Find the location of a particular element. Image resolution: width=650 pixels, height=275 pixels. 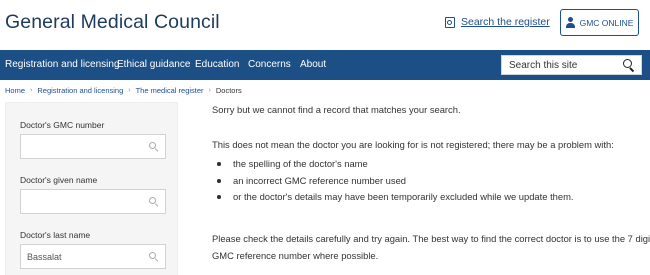

given-name-label: Doctor's given name is located at coordinates (59, 180).